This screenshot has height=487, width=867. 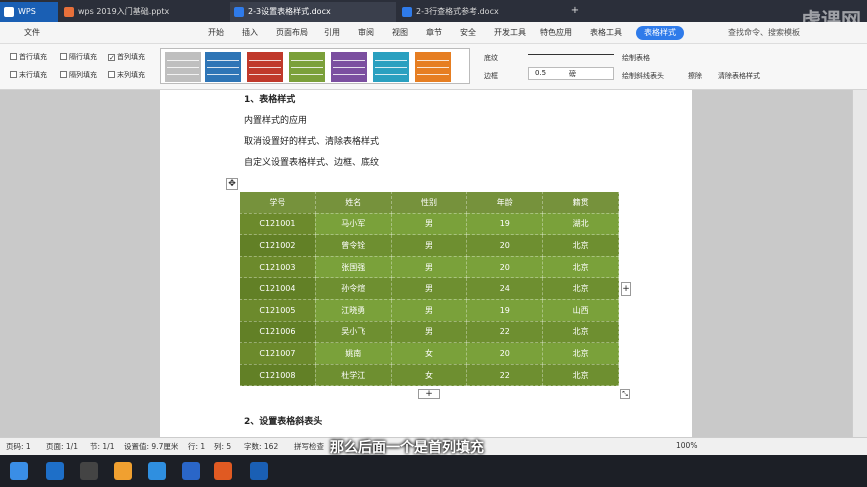 What do you see at coordinates (144, 12) in the screenshot?
I see `tab-pptx: wps 2019入门基础.pptx` at bounding box center [144, 12].